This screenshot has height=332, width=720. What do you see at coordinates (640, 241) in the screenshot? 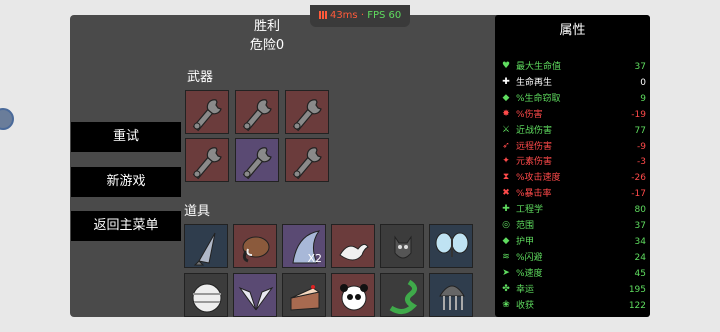
I see `stat-value: 34` at bounding box center [640, 241].